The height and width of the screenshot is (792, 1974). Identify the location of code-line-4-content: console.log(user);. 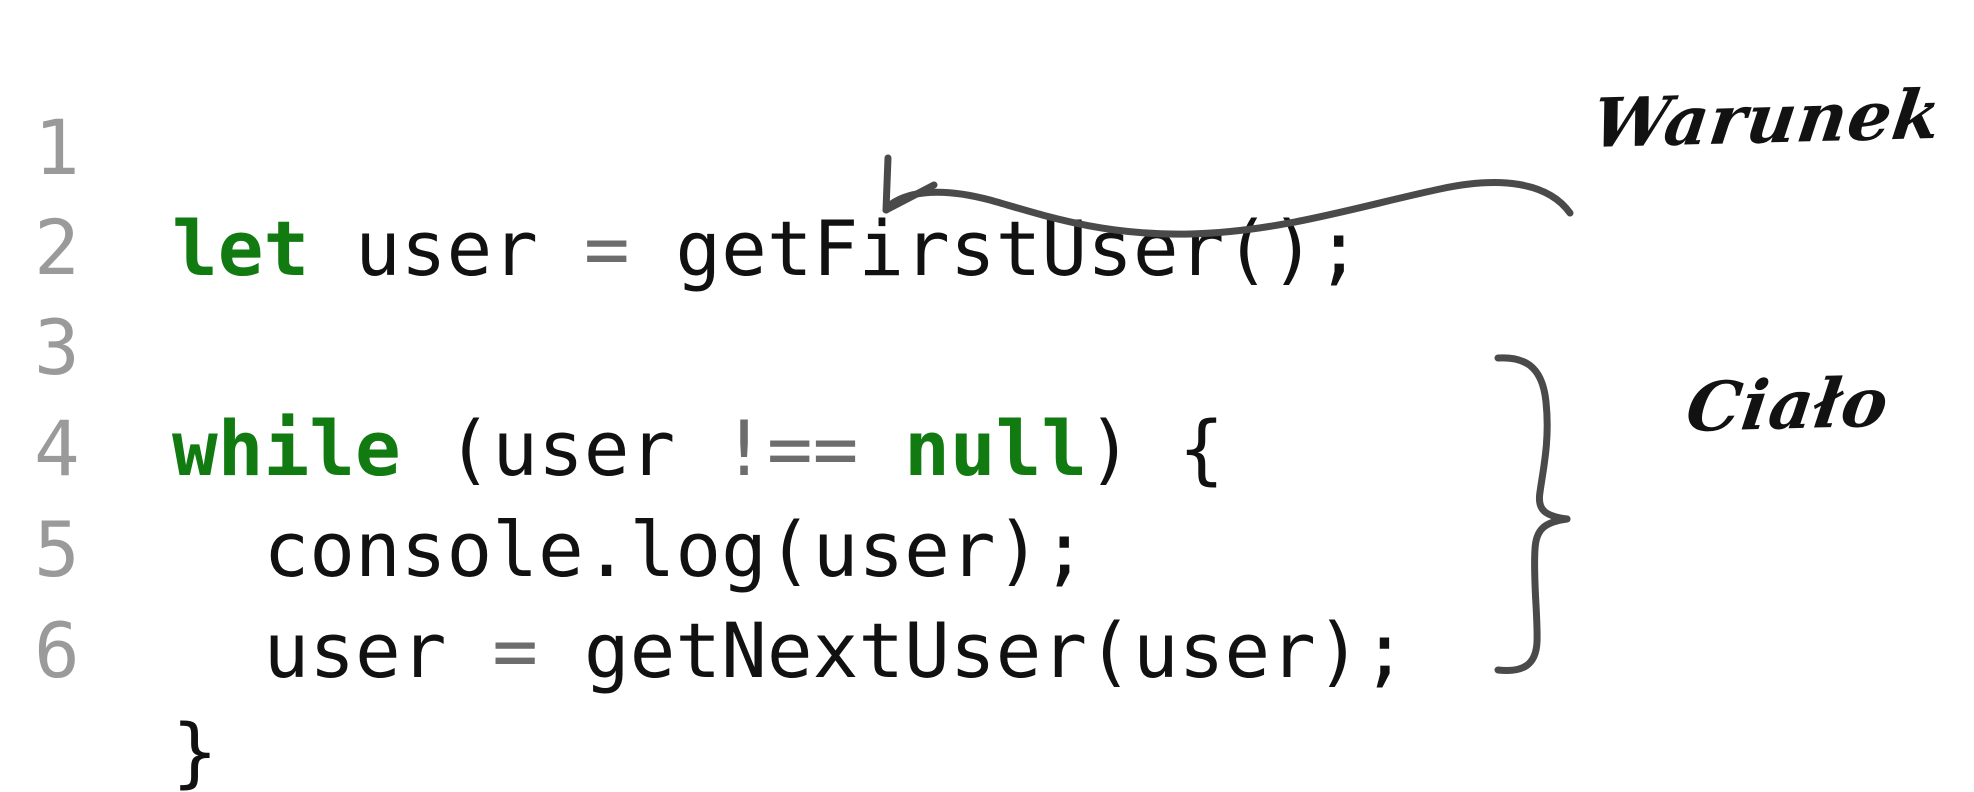
(630, 549).